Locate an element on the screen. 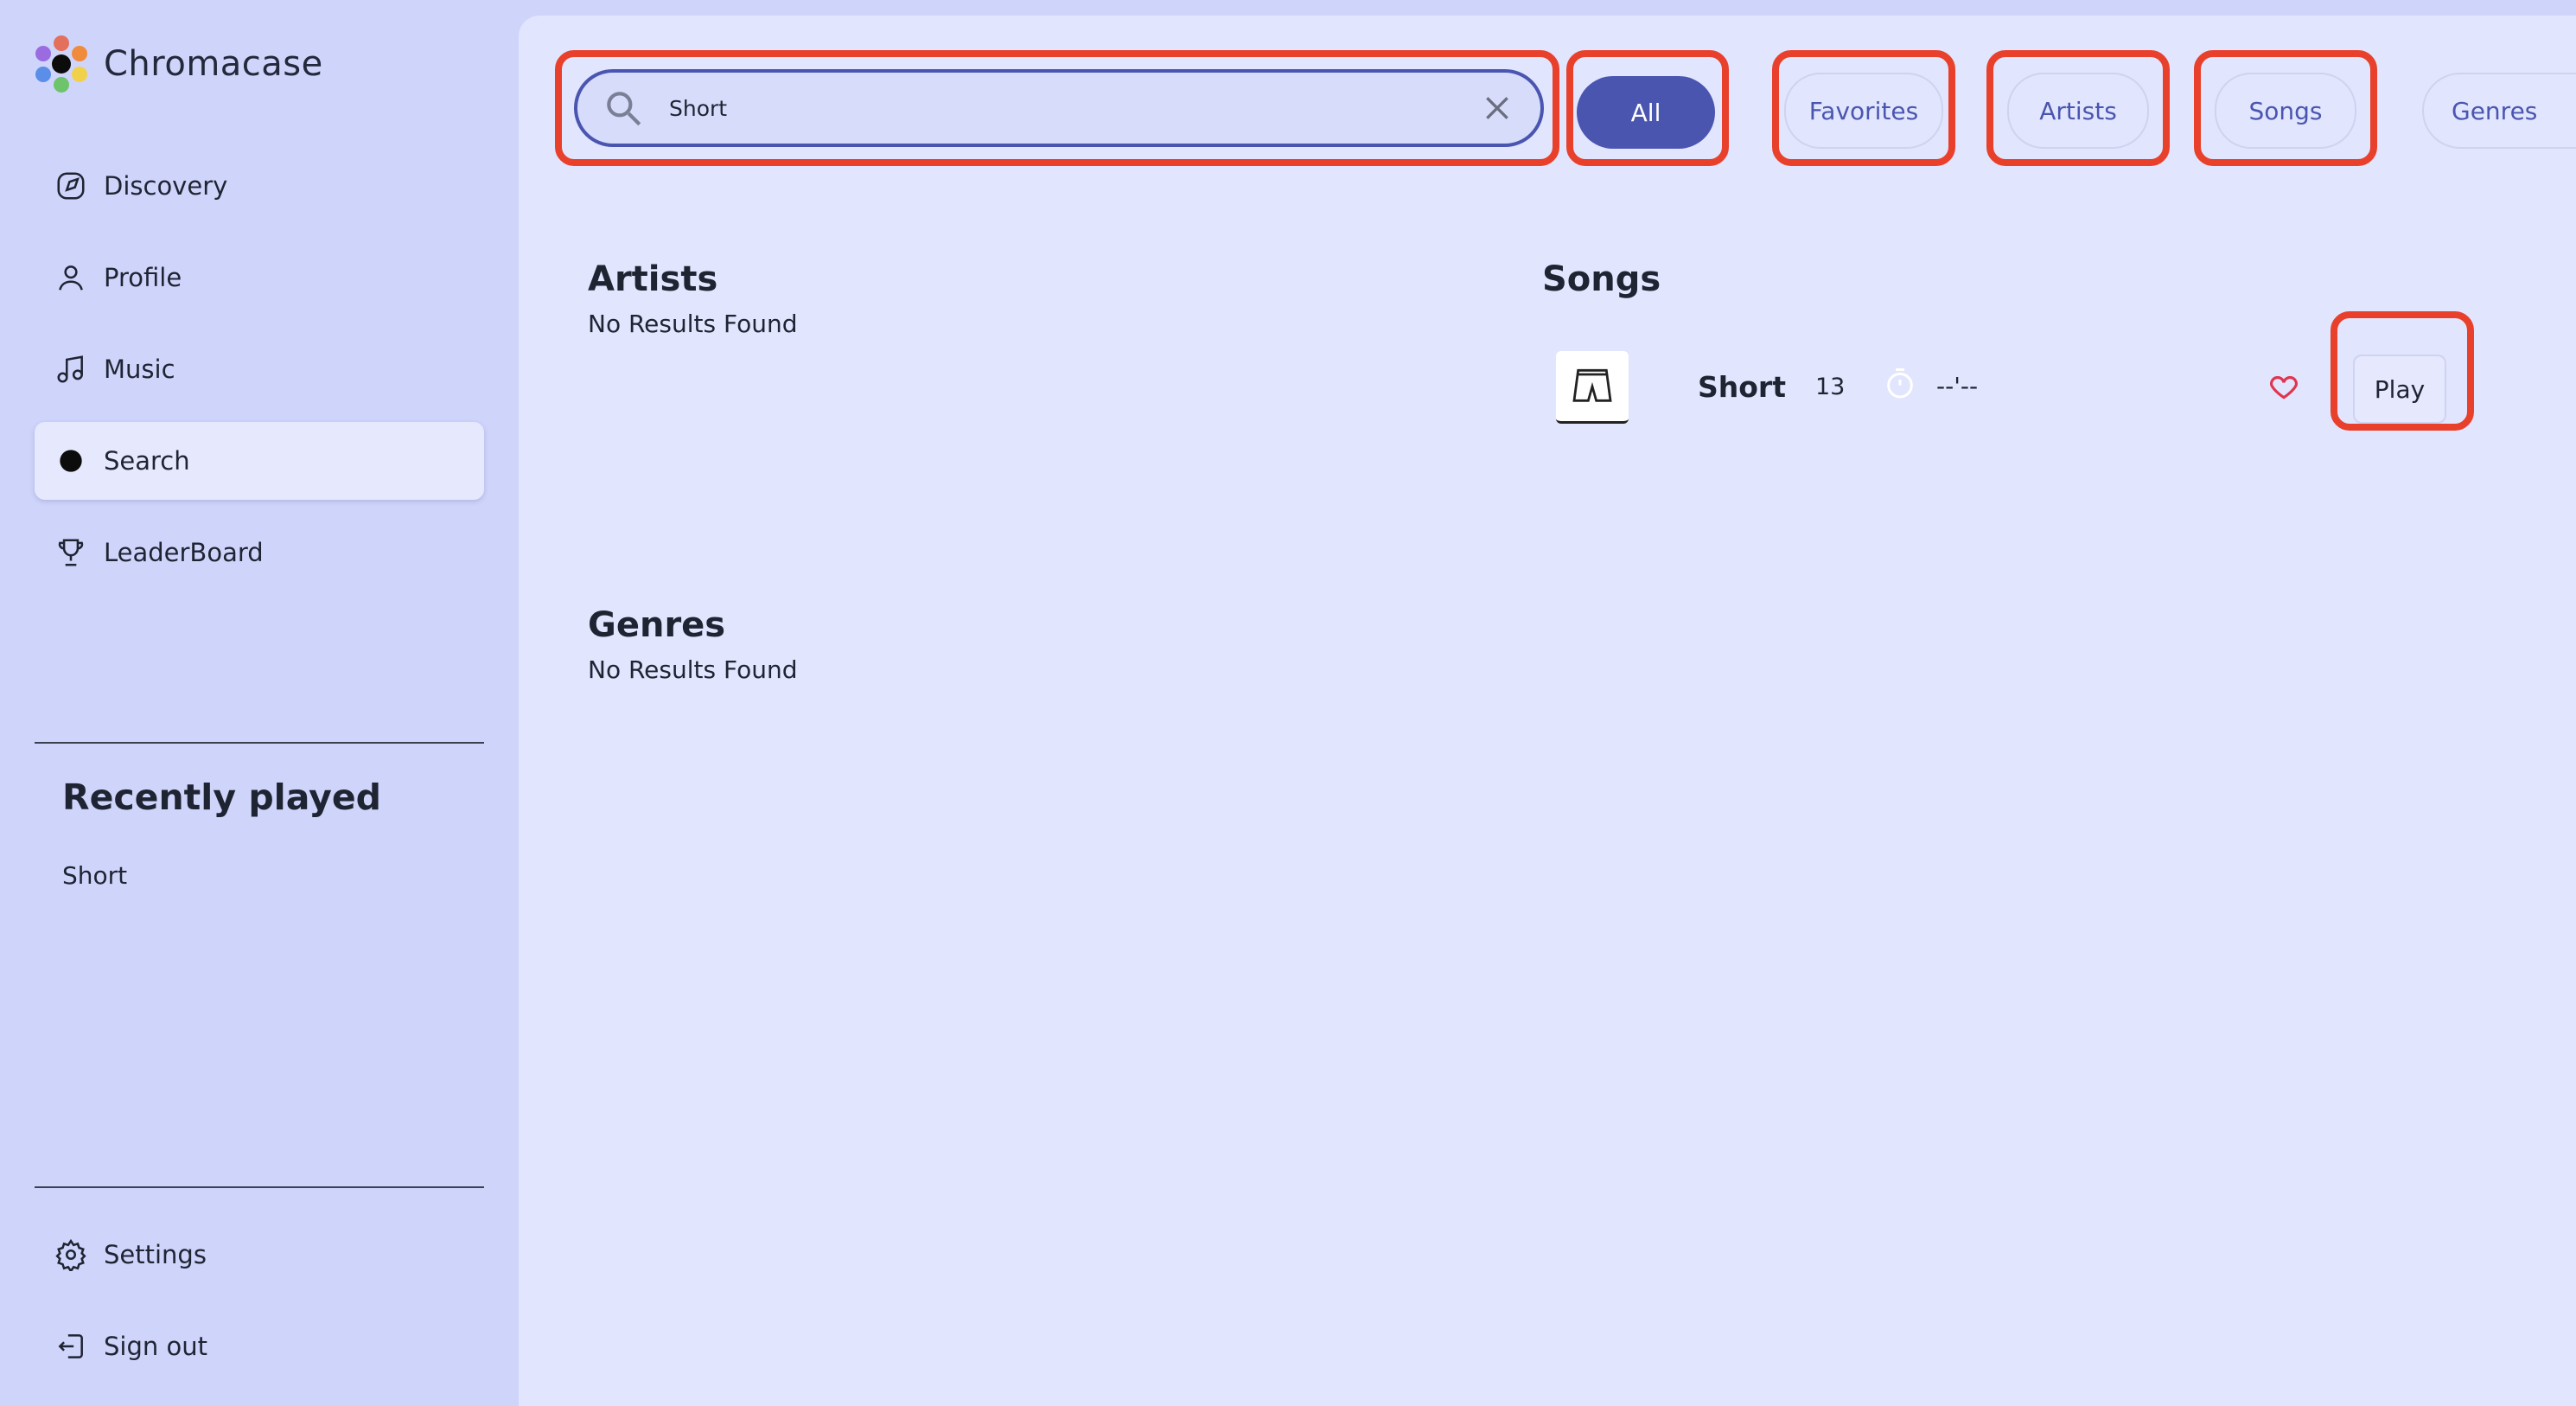 This screenshot has height=1406, width=2576. filter-songs-button: Songs is located at coordinates (2285, 111).